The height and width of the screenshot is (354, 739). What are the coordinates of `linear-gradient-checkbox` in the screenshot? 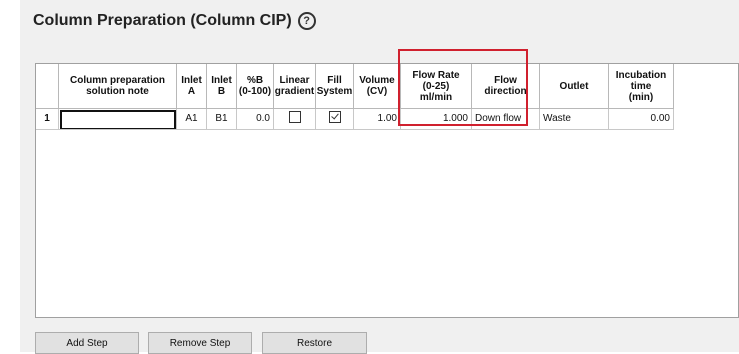 It's located at (294, 117).